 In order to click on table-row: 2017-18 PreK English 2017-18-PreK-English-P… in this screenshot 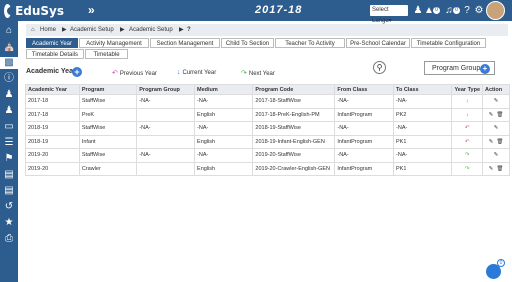, I will do `click(267, 114)`.